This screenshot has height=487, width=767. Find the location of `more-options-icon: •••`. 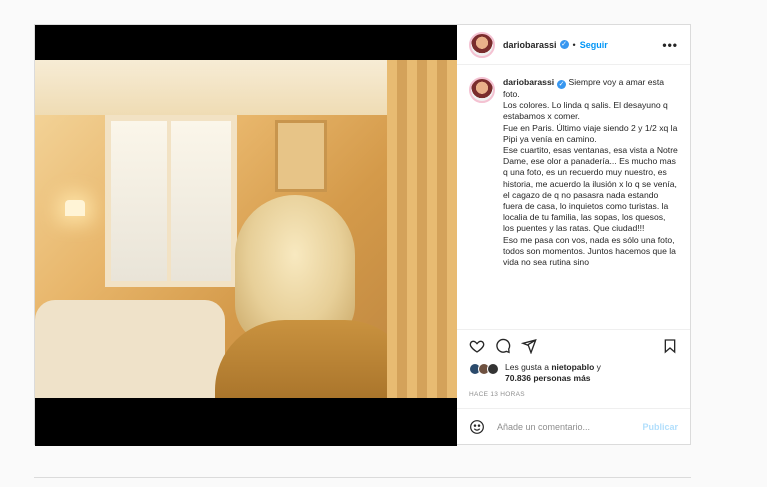

more-options-icon: ••• is located at coordinates (670, 45).